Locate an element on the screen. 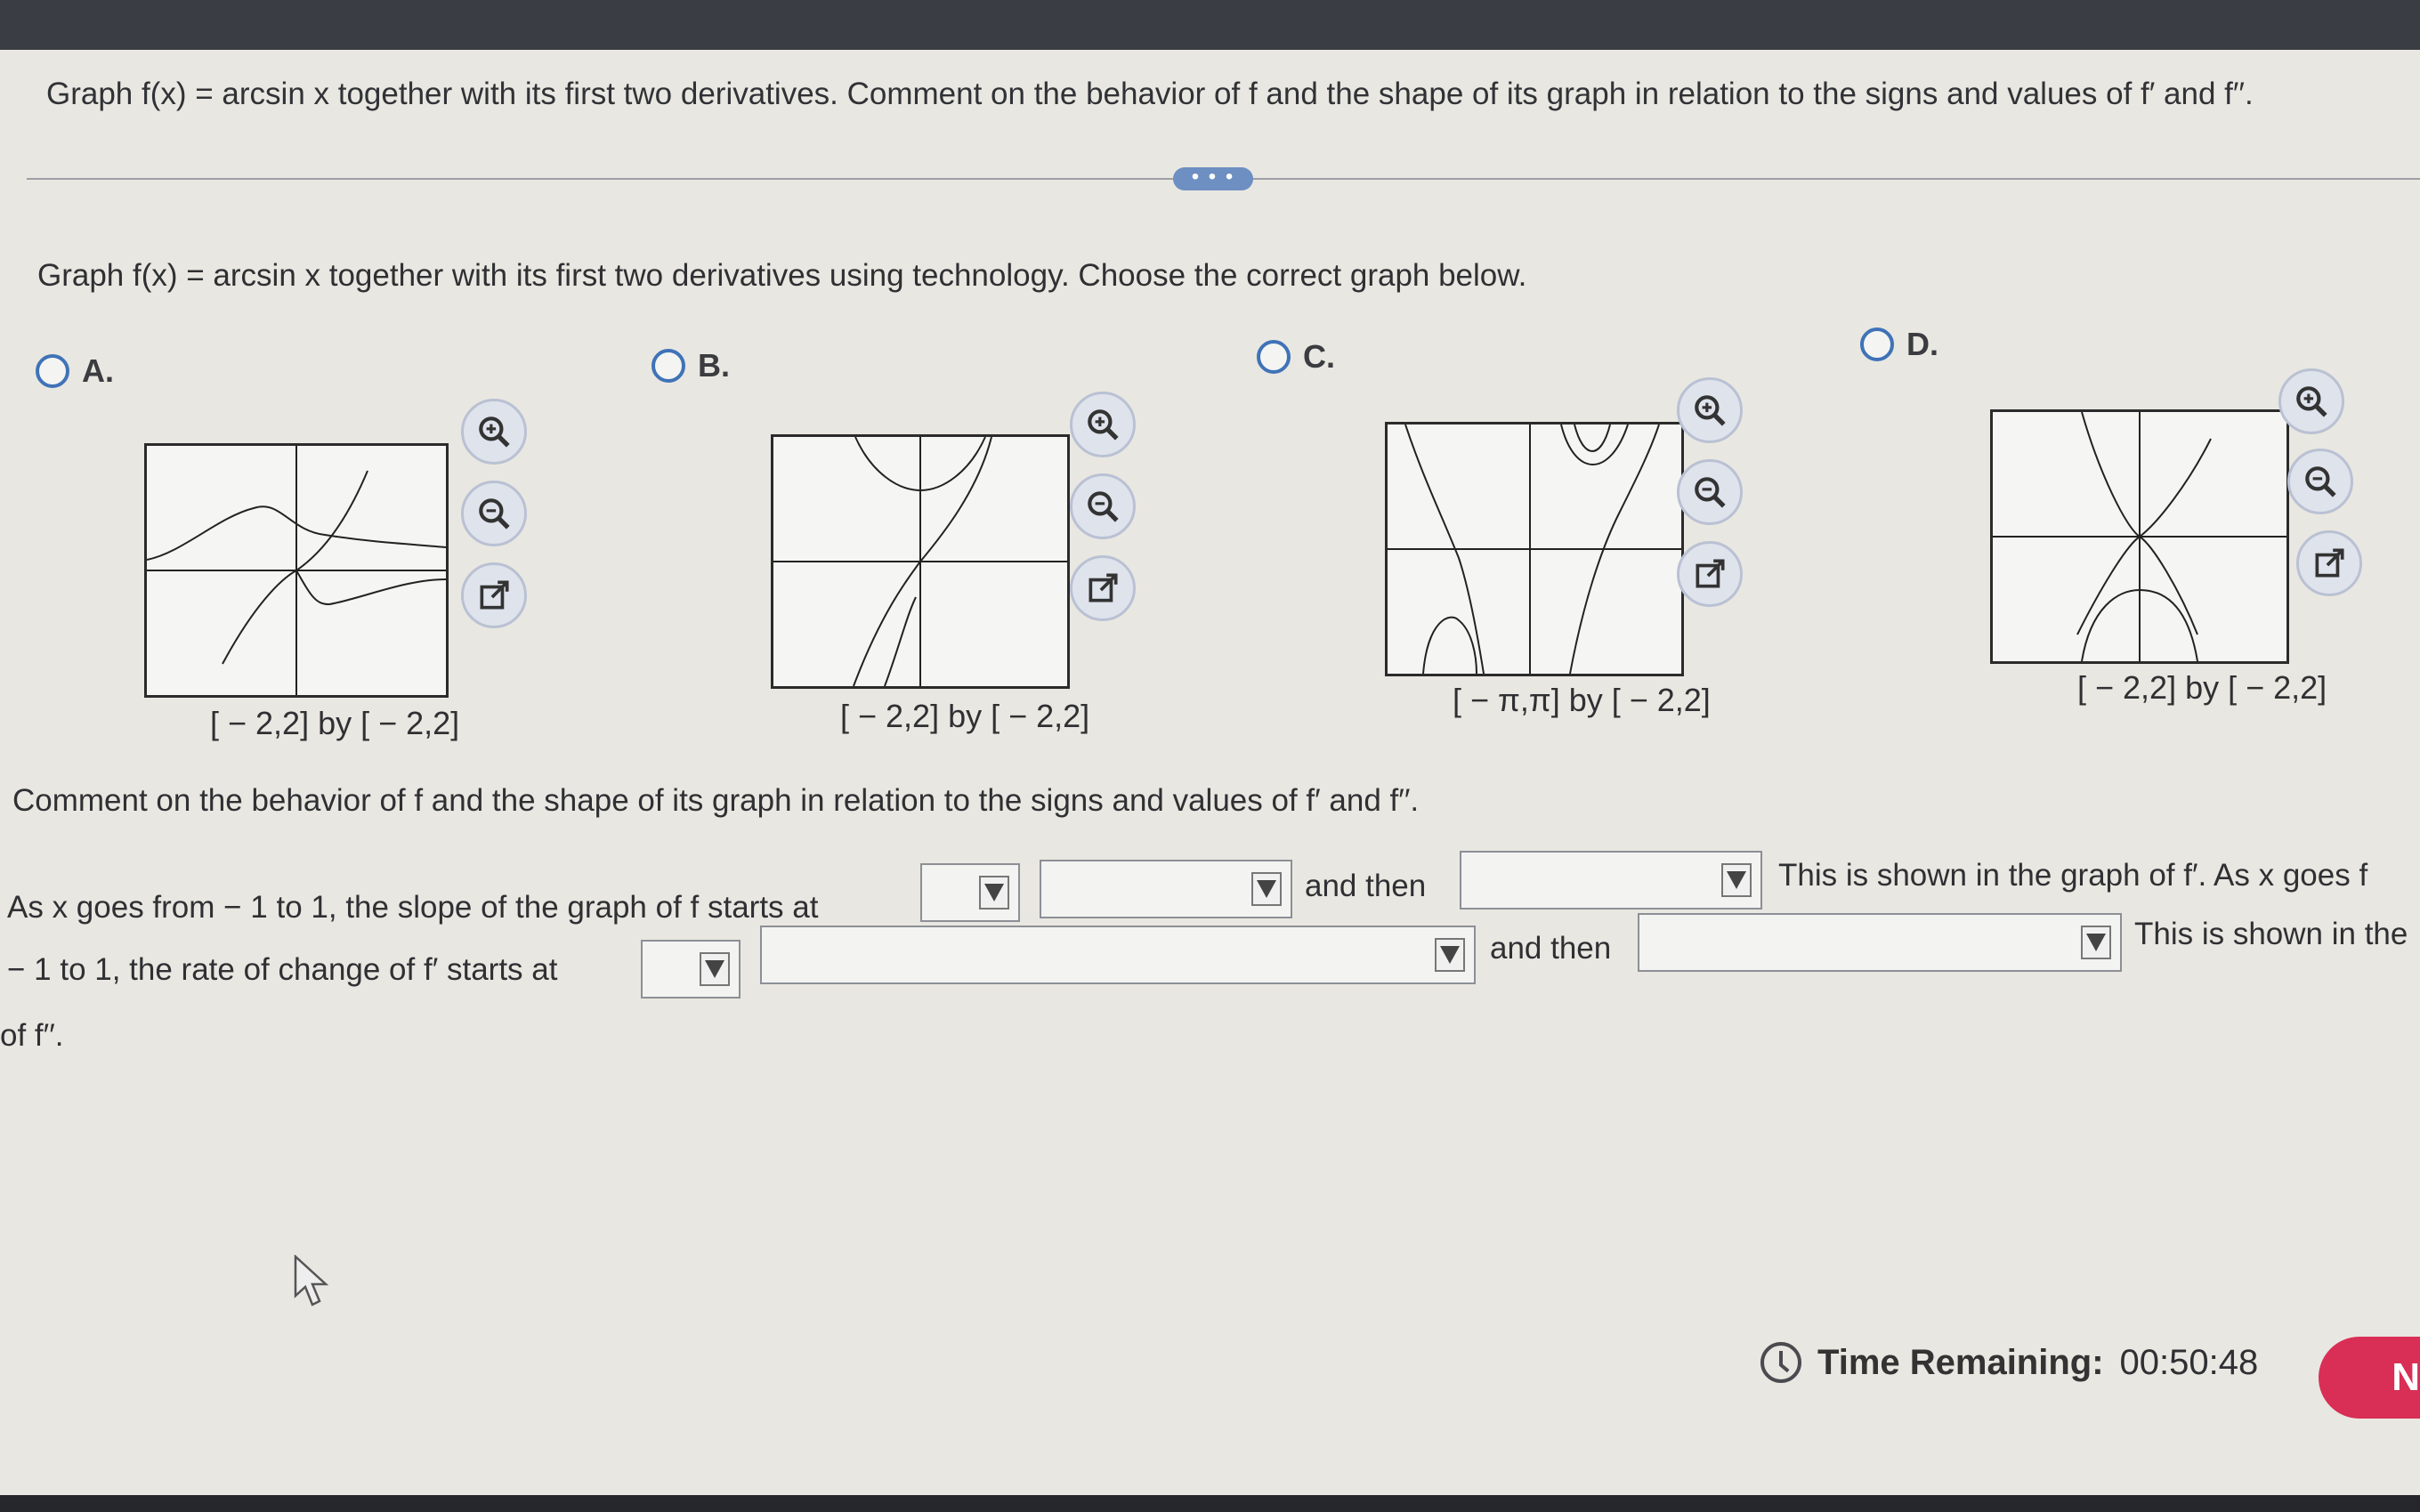 Image resolution: width=2420 pixels, height=1512 pixels. graph-option-a is located at coordinates (296, 570).